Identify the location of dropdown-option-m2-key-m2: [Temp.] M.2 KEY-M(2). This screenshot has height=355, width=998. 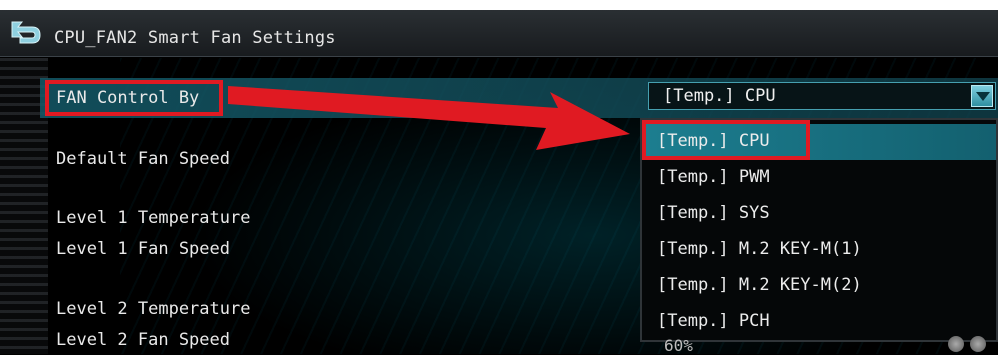
(819, 286).